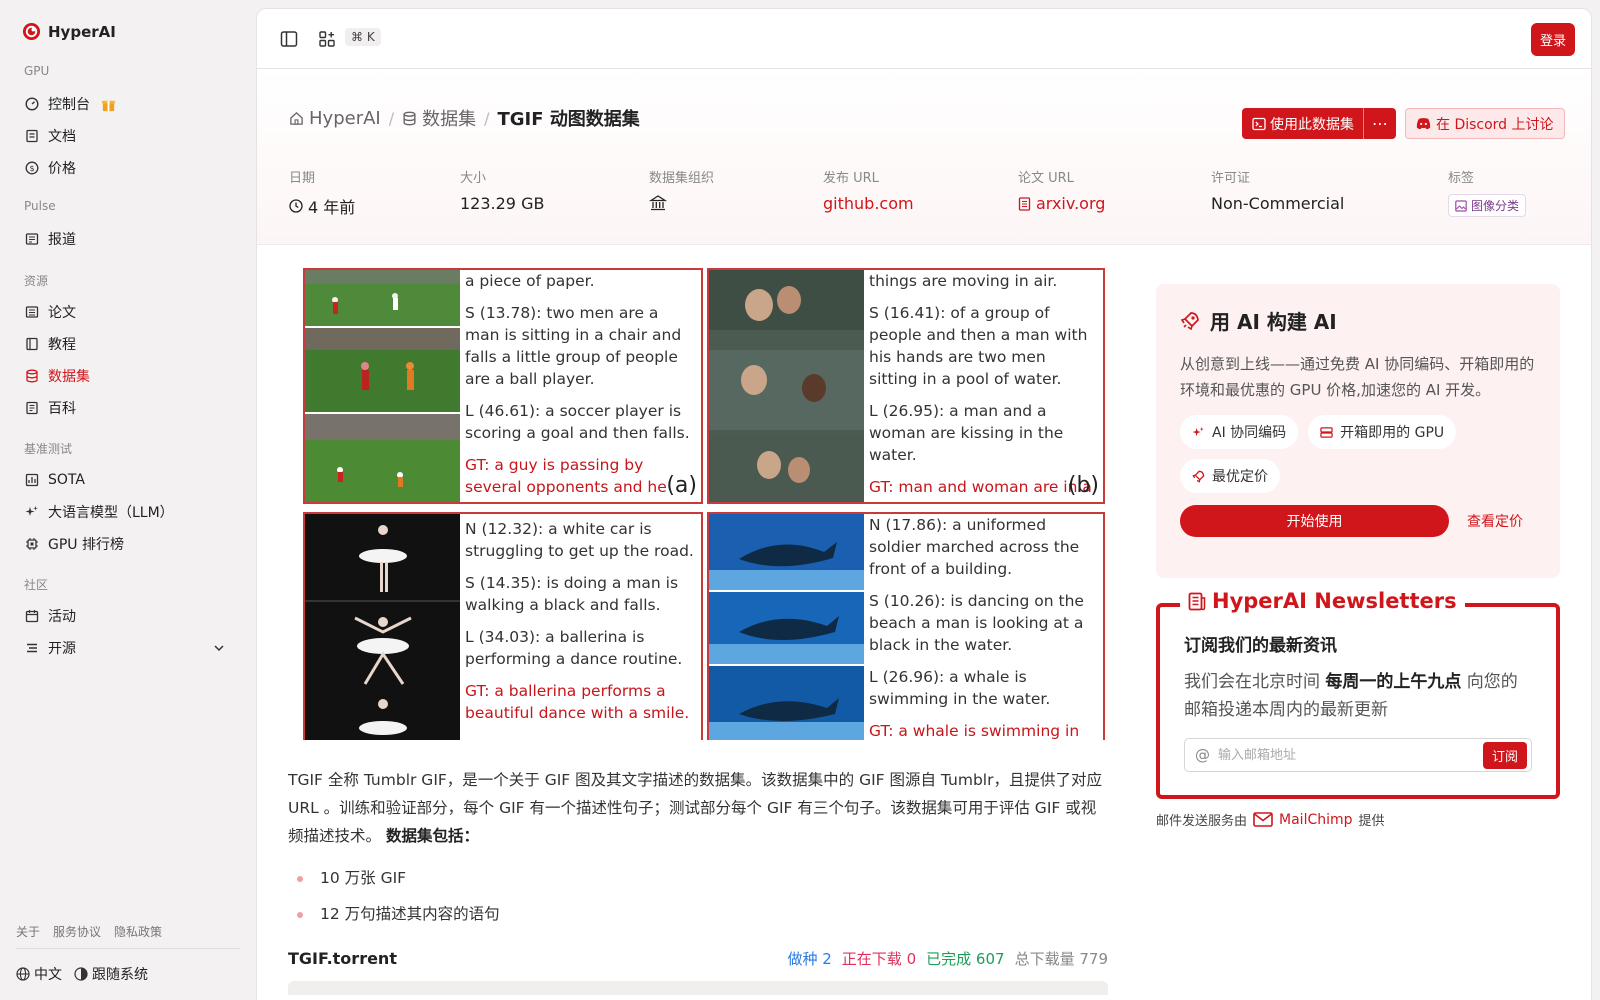  What do you see at coordinates (120, 975) in the screenshot?
I see `theme-label: 跟随系统` at bounding box center [120, 975].